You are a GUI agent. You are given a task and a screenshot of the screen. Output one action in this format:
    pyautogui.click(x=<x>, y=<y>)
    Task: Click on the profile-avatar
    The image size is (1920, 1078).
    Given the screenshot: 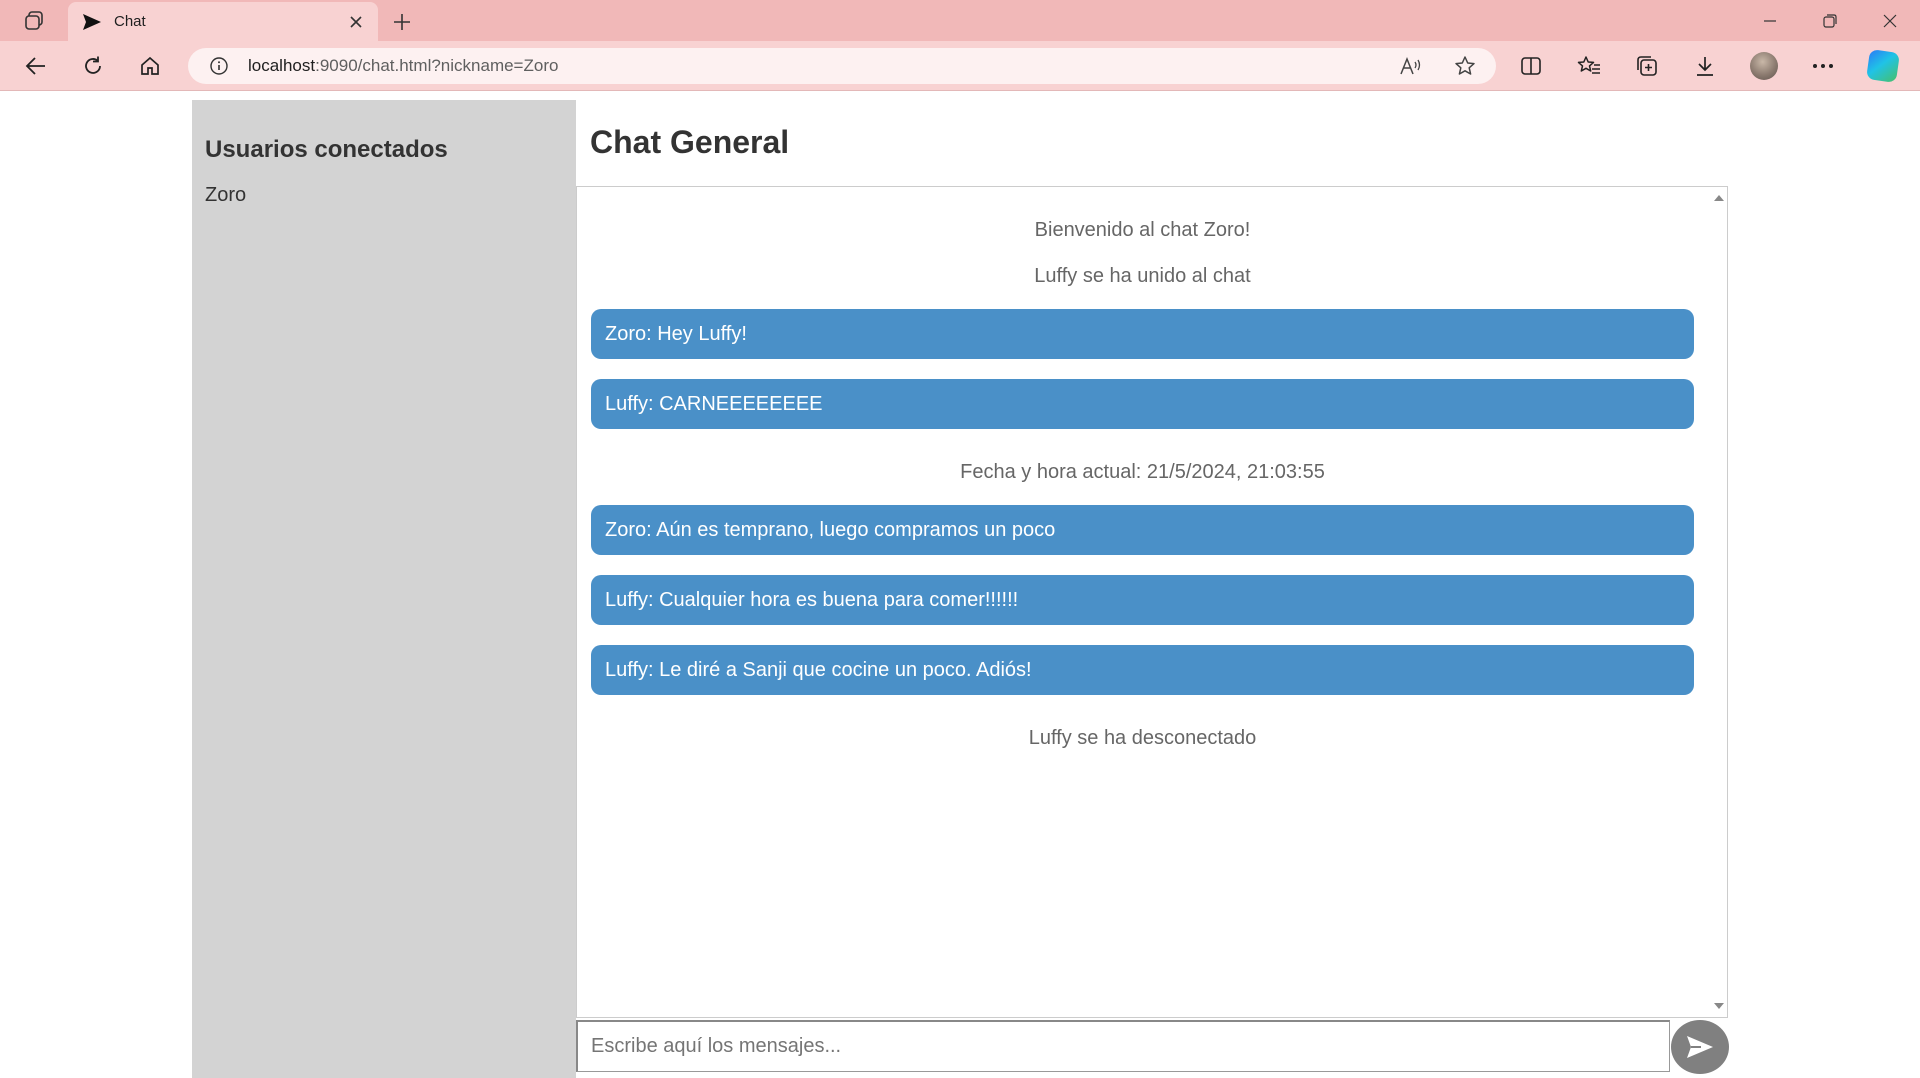 What is the action you would take?
    pyautogui.click(x=1764, y=66)
    